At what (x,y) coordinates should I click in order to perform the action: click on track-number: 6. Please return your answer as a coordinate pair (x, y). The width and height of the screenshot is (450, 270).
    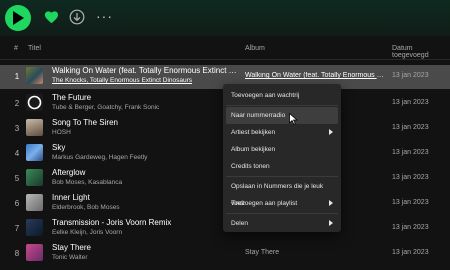
    Looking at the image, I should click on (17, 203).